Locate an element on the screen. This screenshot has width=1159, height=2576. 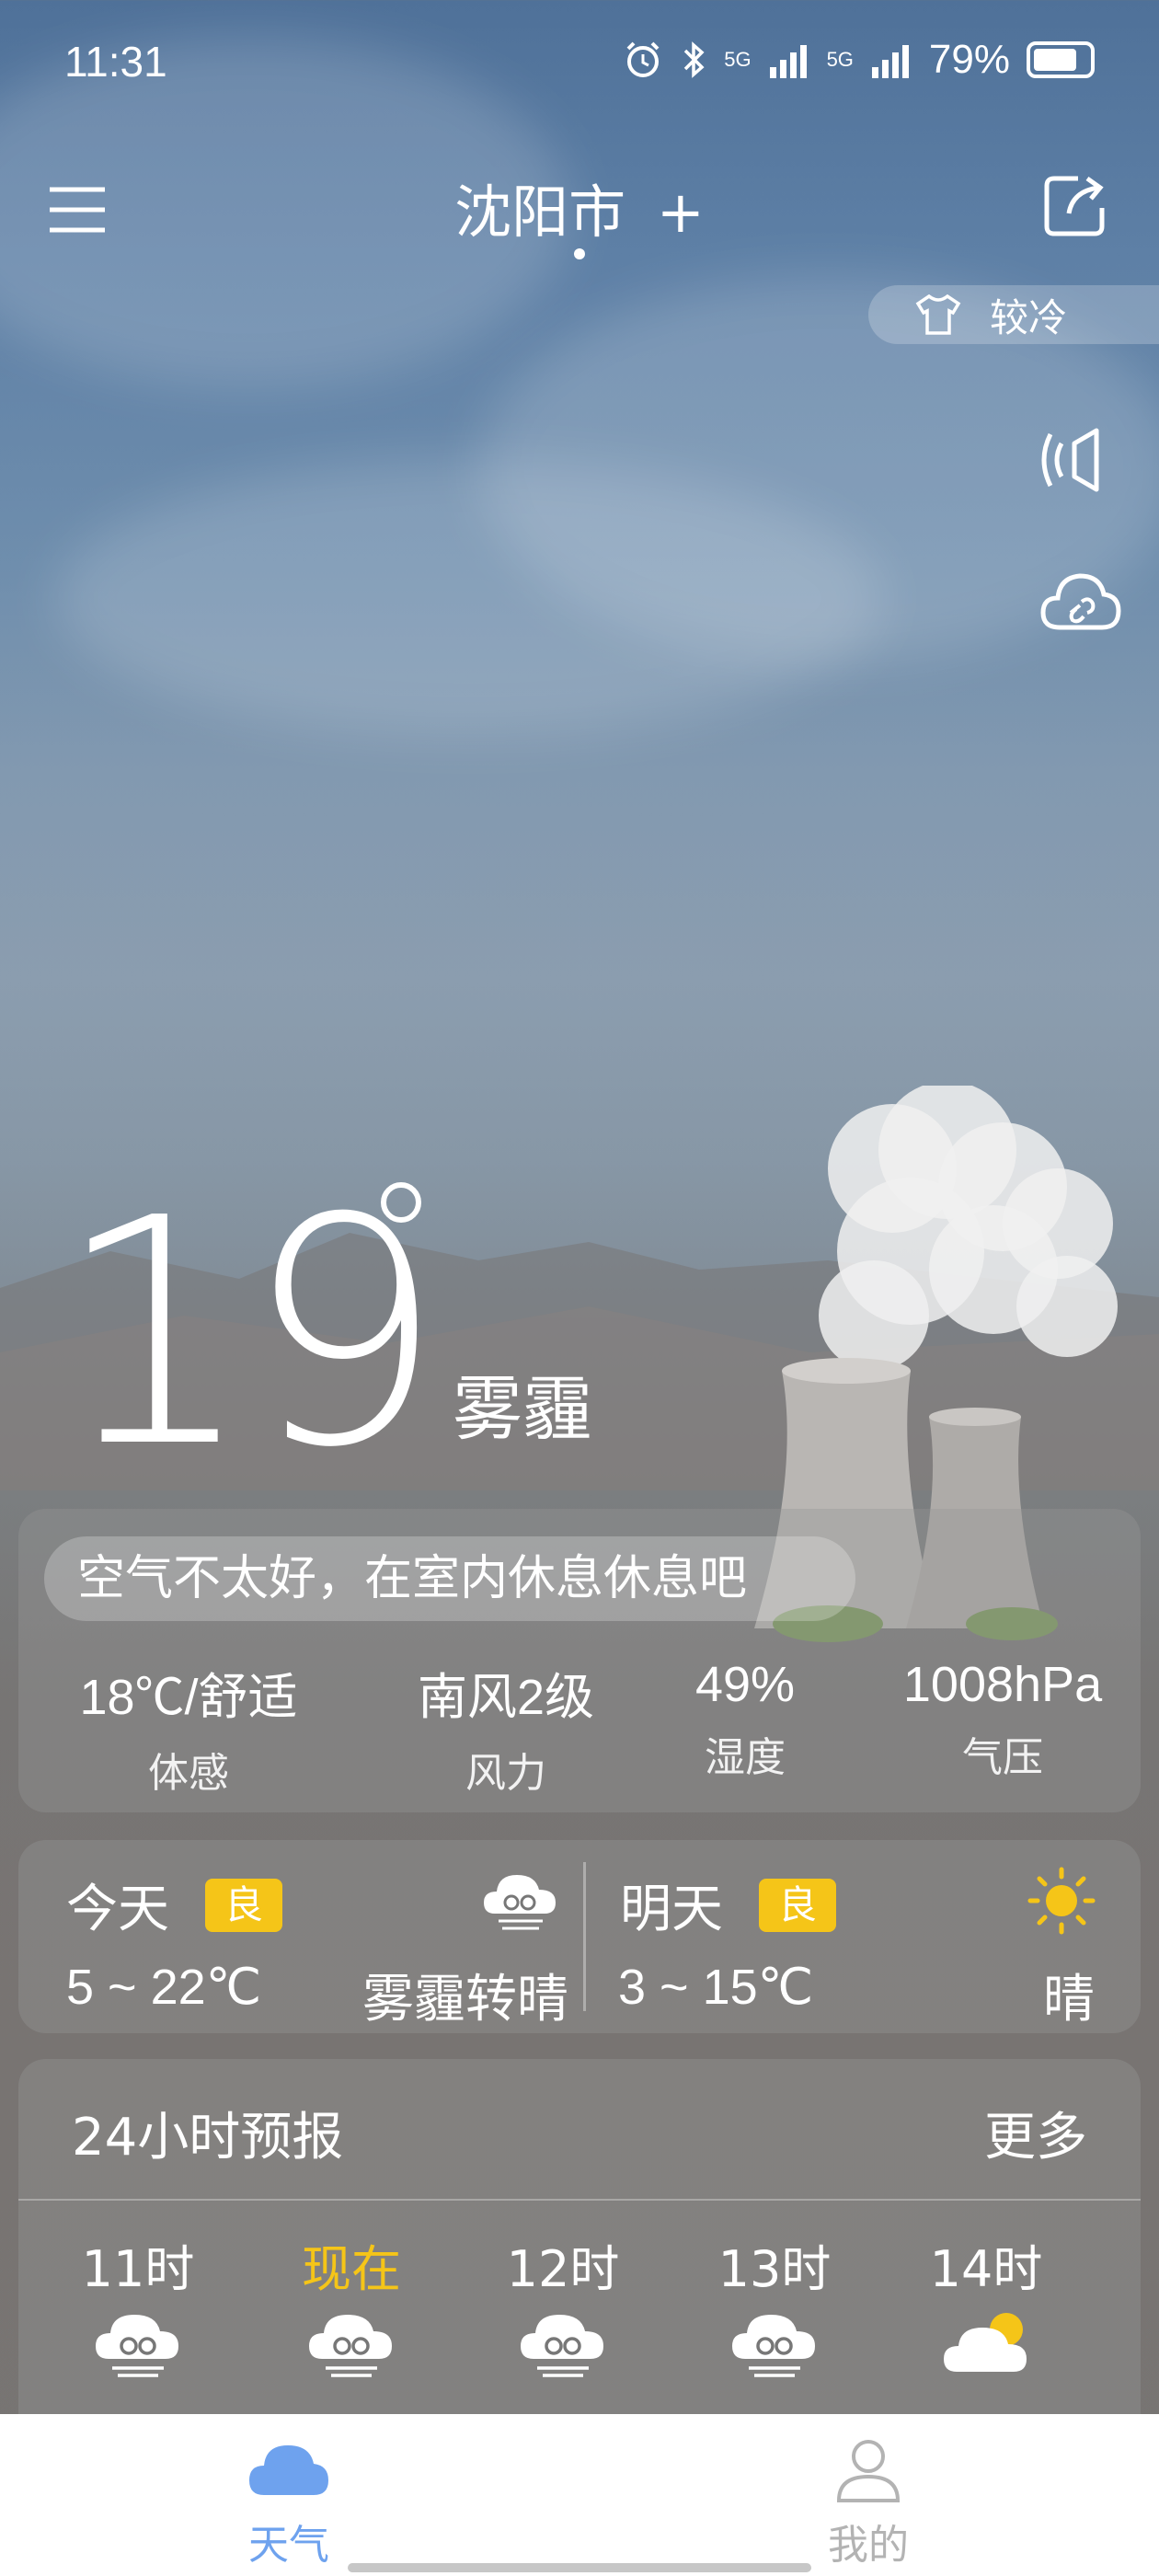
home-indicator is located at coordinates (579, 2567).